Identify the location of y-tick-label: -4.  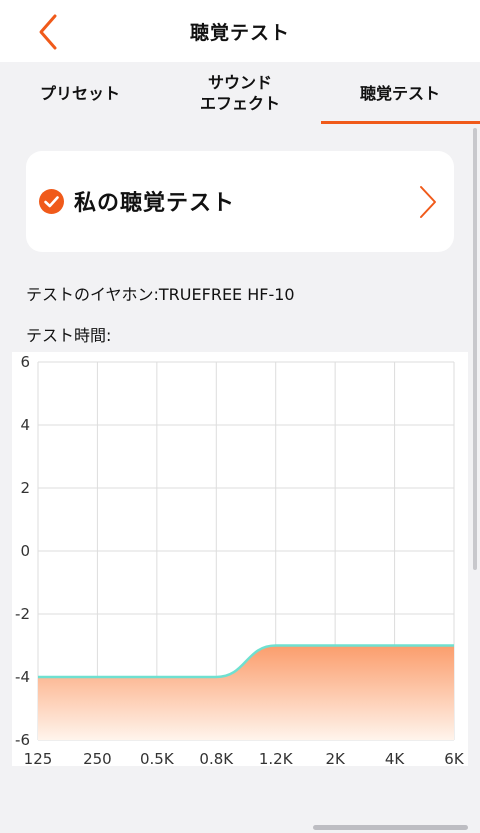
(22, 677).